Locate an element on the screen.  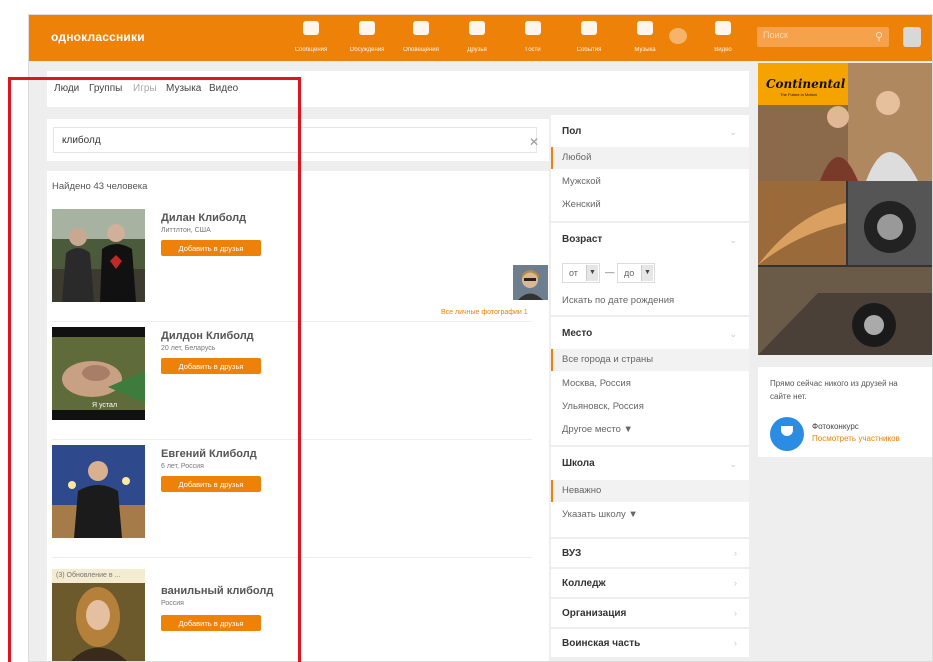
footprints-icon is located at coordinates (533, 28).